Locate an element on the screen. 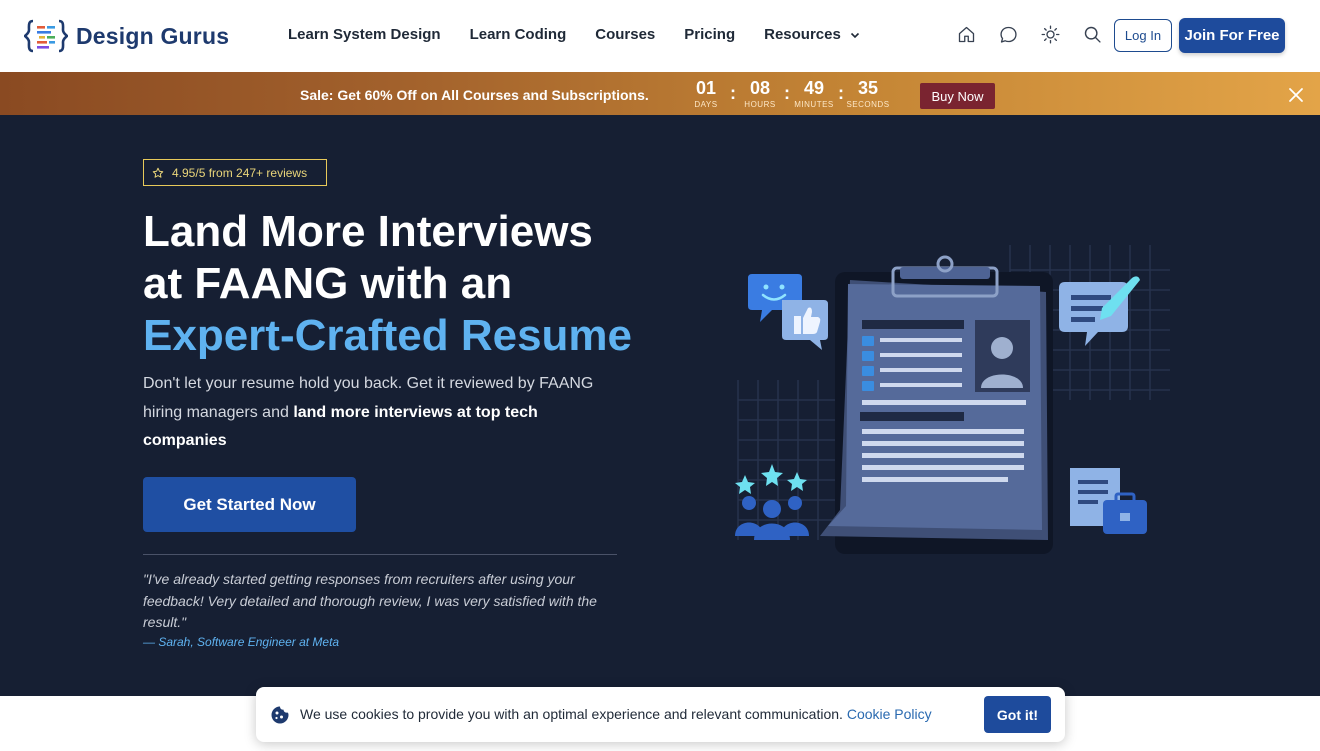  nav-label: Courses is located at coordinates (625, 34).